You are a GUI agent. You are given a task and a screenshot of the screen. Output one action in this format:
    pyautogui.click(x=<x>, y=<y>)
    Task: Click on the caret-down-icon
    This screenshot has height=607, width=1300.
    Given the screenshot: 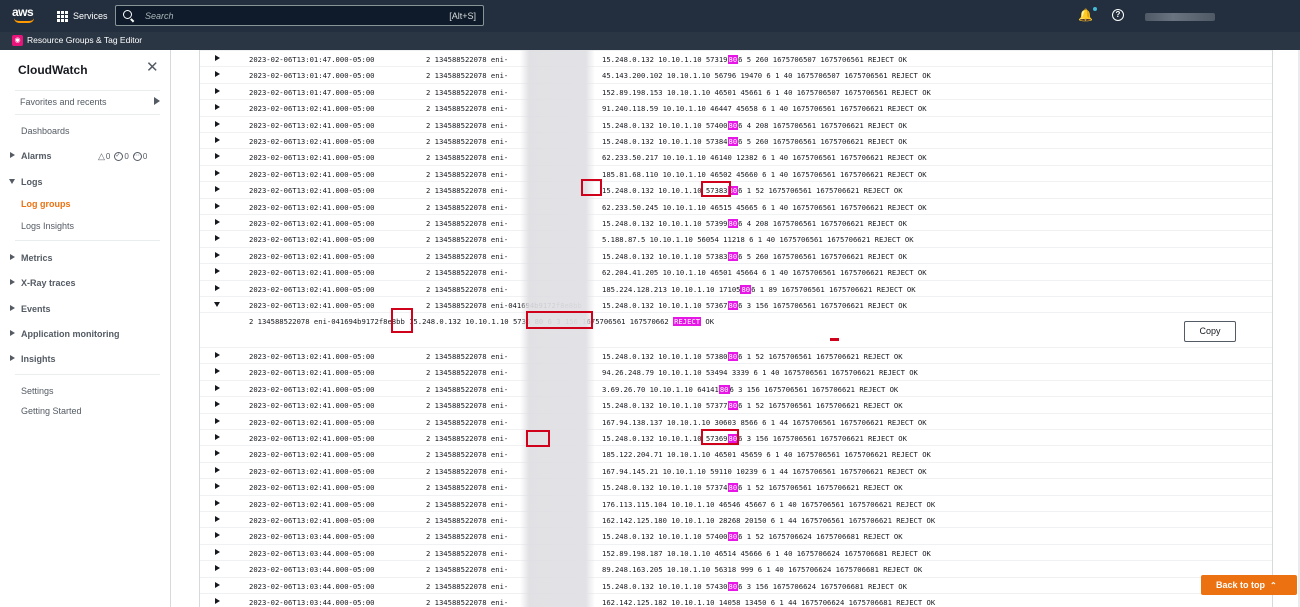 What is the action you would take?
    pyautogui.click(x=217, y=304)
    